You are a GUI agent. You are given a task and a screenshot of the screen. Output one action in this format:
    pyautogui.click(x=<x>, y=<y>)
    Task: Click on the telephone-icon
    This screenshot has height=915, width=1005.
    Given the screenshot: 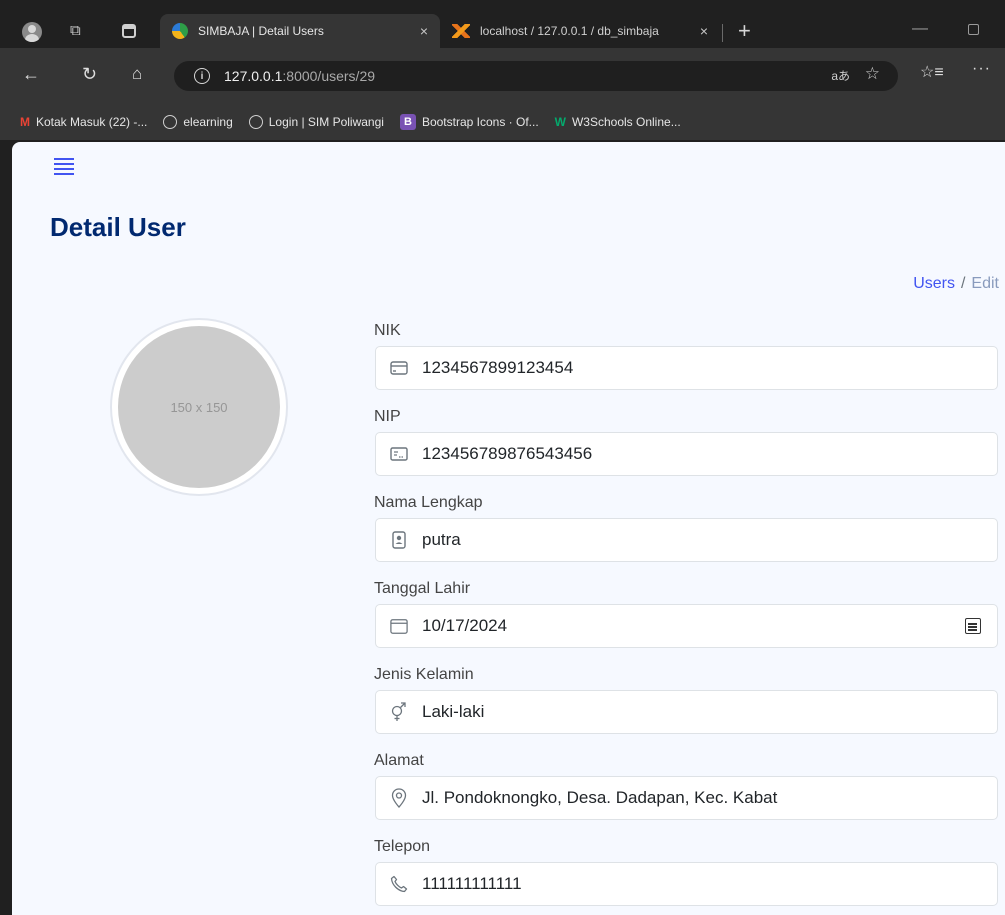 What is the action you would take?
    pyautogui.click(x=399, y=884)
    